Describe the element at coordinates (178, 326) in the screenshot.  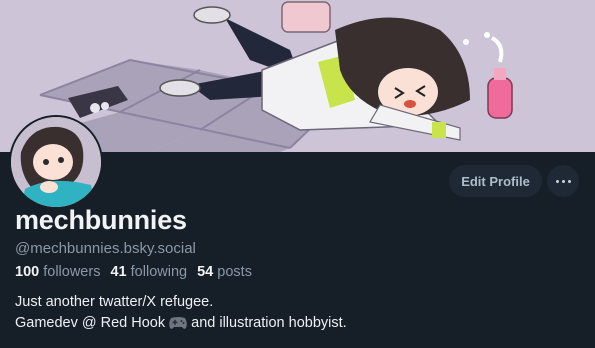
I see `game-controller-icon` at that location.